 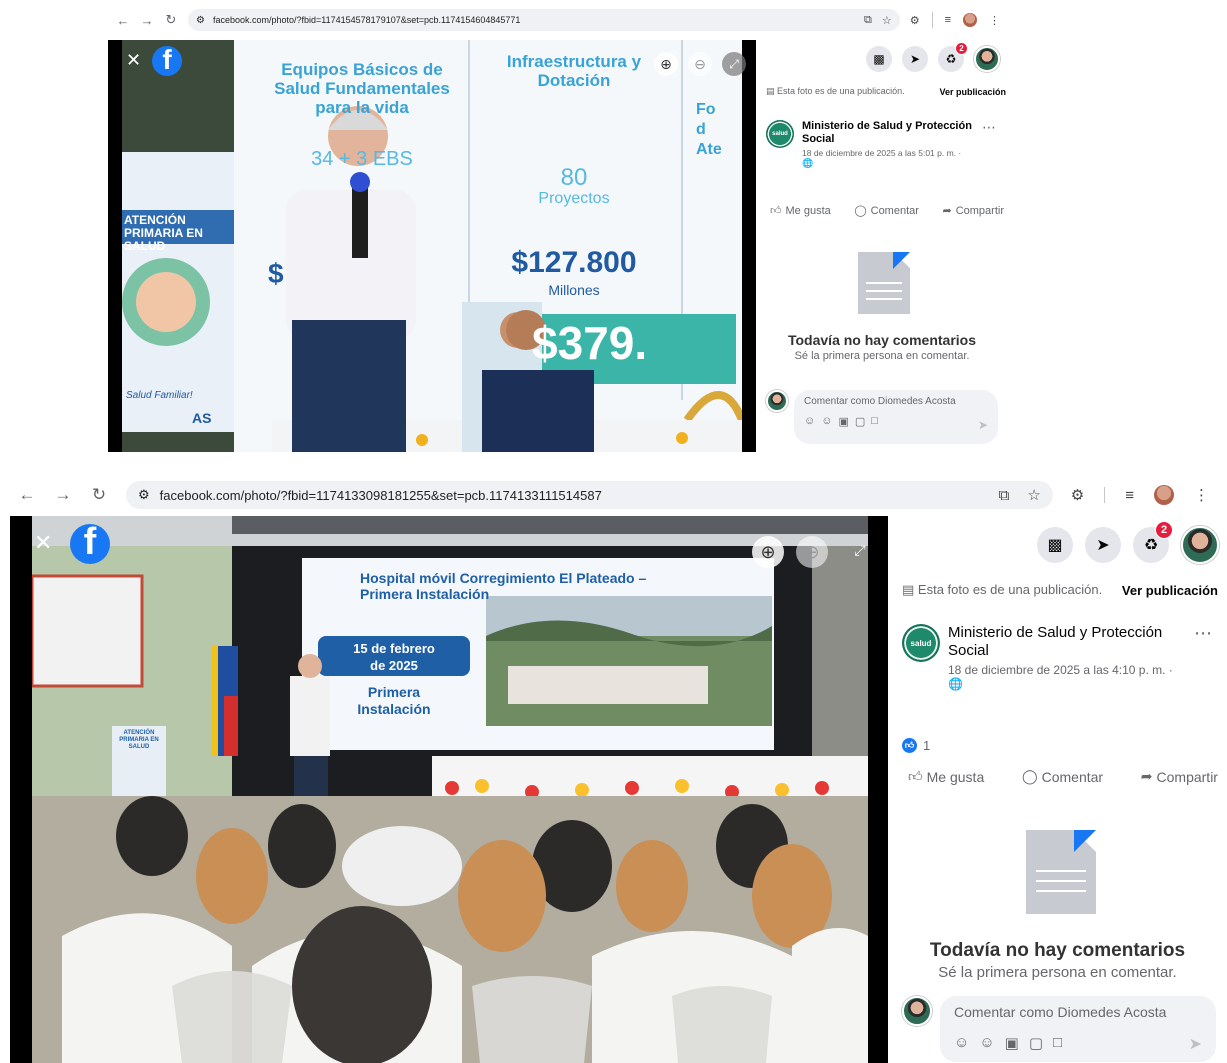 What do you see at coordinates (932, 20) in the screenshot?
I see `toolbar-divider` at bounding box center [932, 20].